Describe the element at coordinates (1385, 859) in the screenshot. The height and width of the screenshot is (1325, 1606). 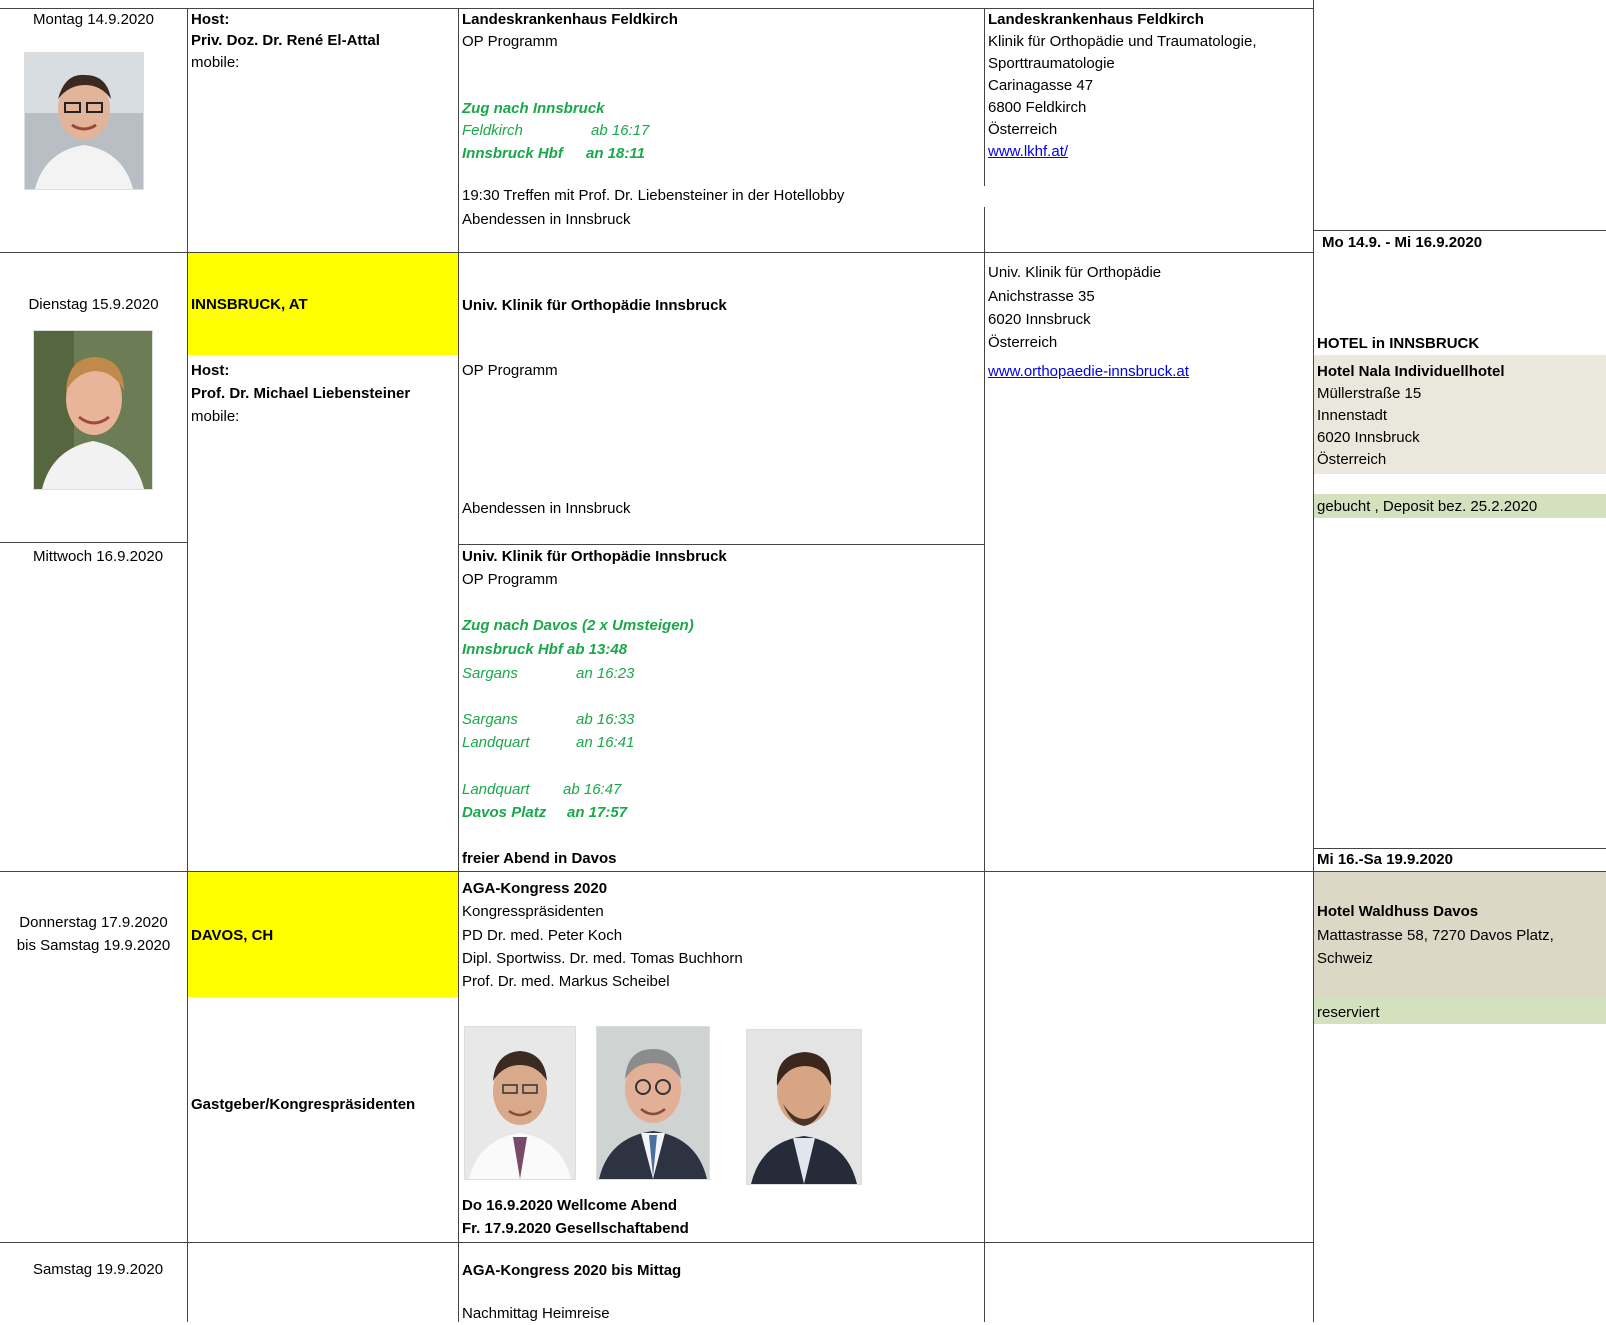
I see `hotel-period: Mi 16.-Sa 19.9.2020` at that location.